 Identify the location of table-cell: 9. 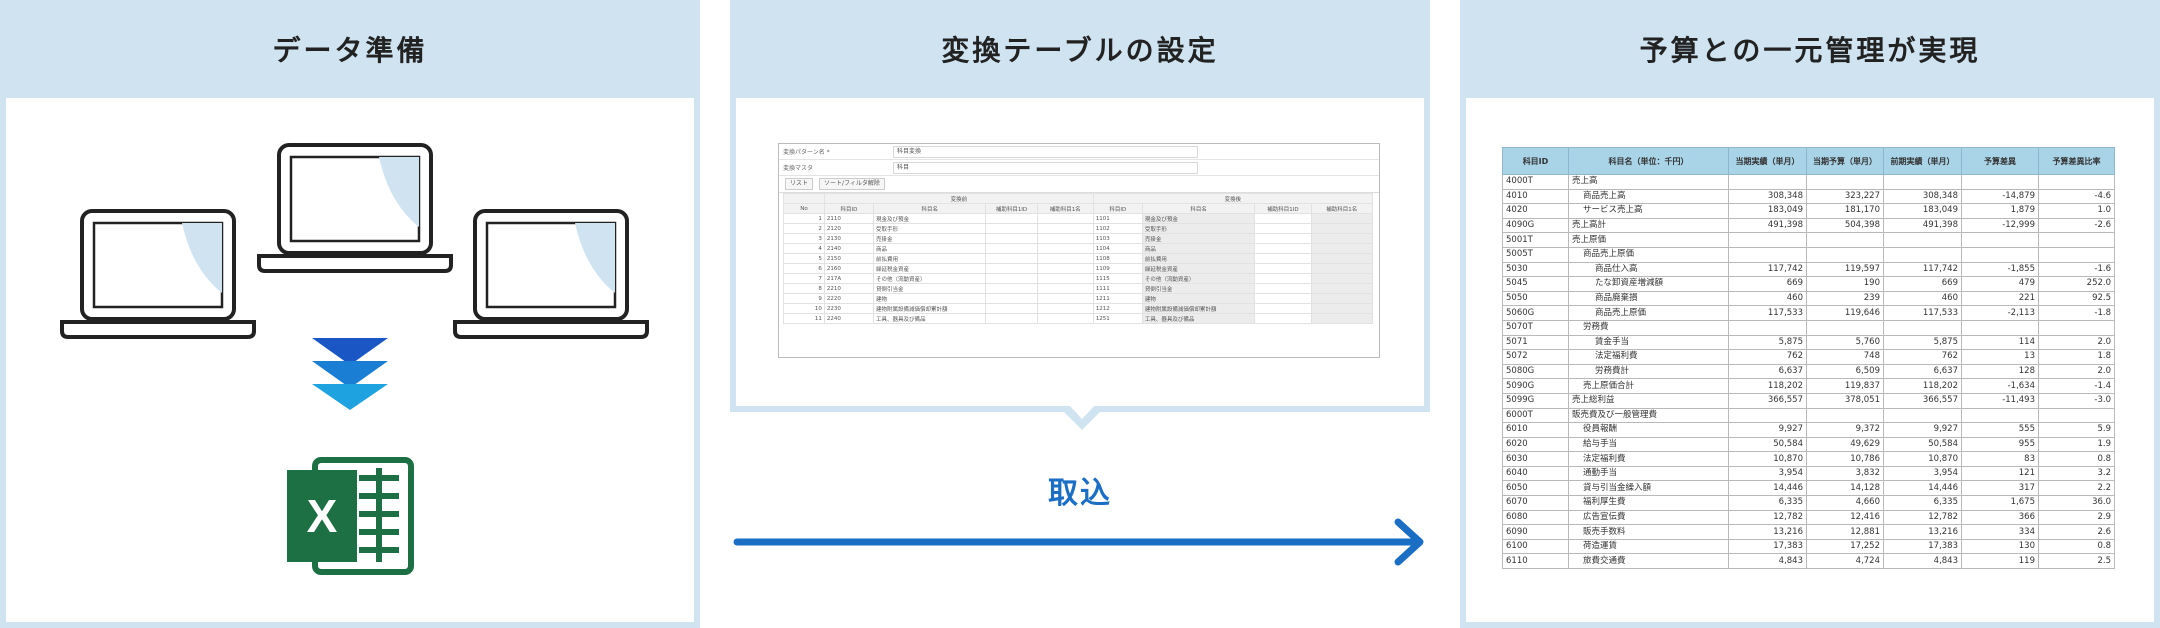
(804, 298).